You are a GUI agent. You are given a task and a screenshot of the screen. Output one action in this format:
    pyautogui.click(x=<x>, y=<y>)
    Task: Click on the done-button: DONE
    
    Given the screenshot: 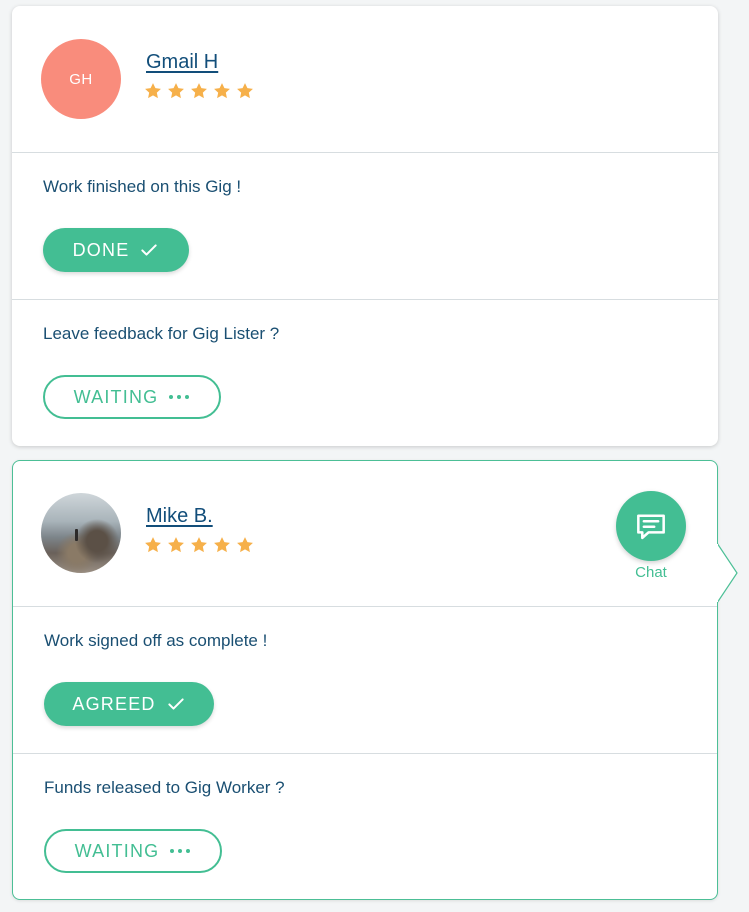 What is the action you would take?
    pyautogui.click(x=116, y=250)
    